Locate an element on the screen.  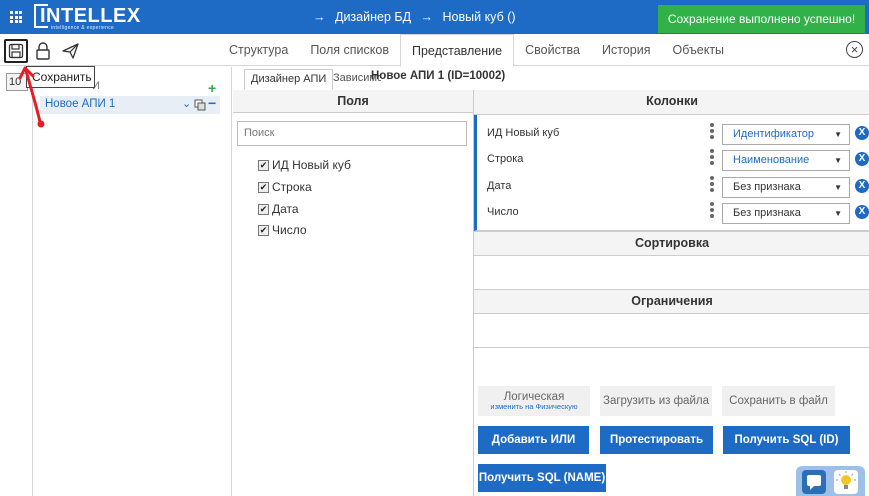
remove-api-icon: − is located at coordinates (212, 103).